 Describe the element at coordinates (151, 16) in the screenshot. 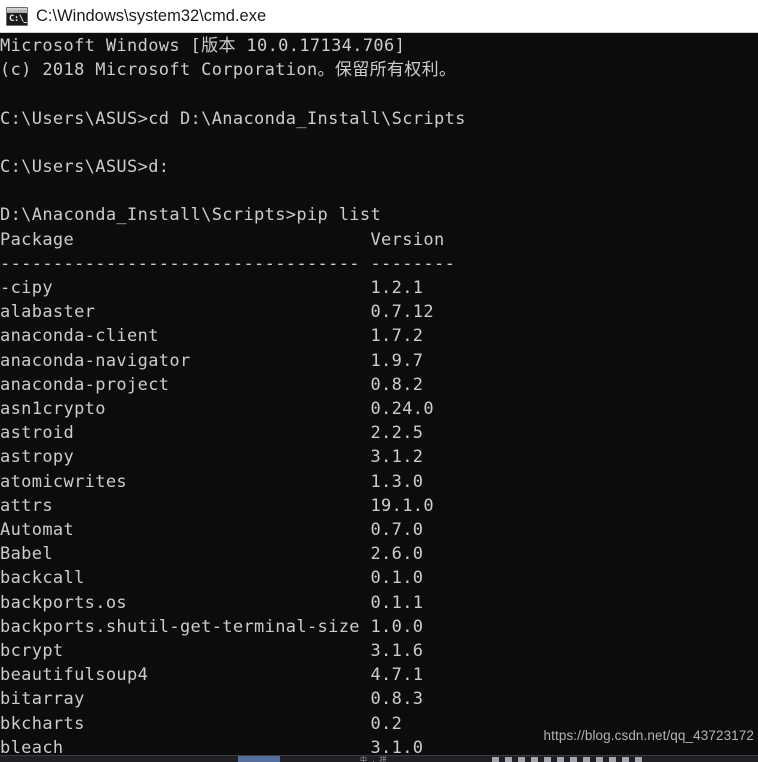

I see `window-title: C:\Windows\system32\cmd.exe` at that location.